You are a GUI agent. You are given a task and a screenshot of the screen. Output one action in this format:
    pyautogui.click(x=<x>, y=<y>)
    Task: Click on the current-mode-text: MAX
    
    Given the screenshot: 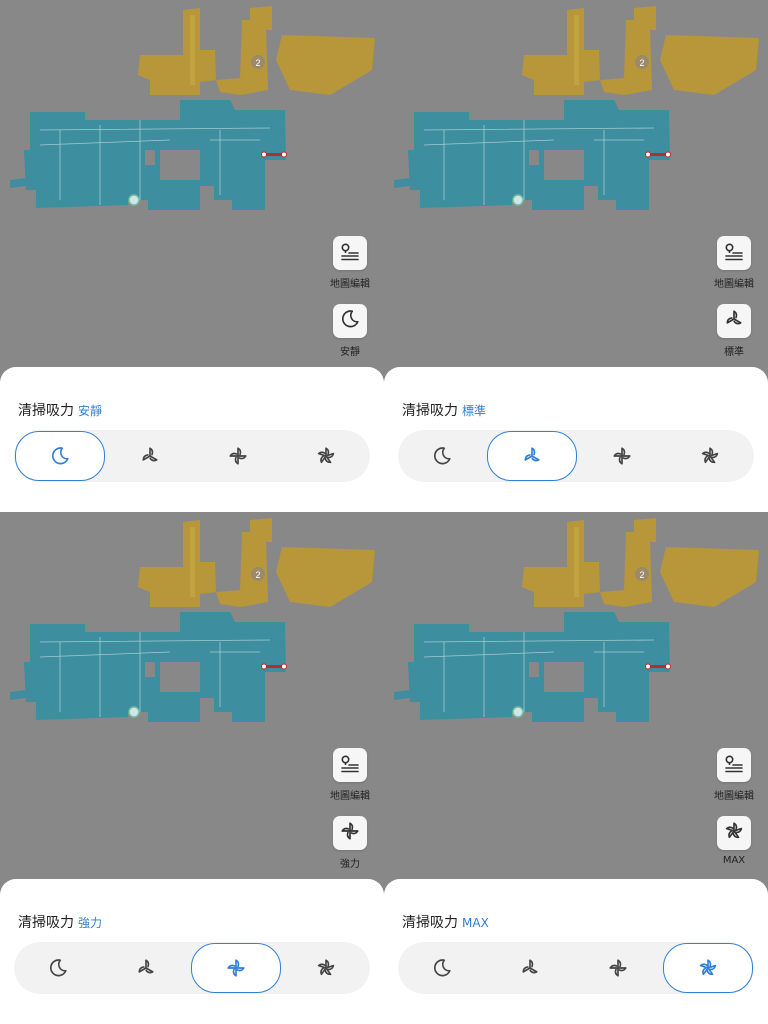 What is the action you would take?
    pyautogui.click(x=475, y=923)
    